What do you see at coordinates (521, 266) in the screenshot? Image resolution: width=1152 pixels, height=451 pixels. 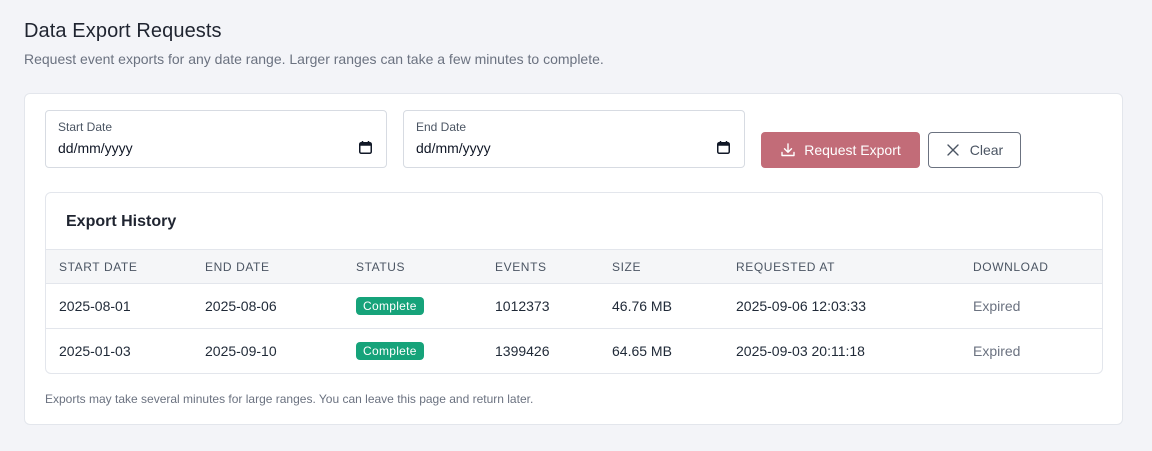 I see `column-header-events: EVENTS` at bounding box center [521, 266].